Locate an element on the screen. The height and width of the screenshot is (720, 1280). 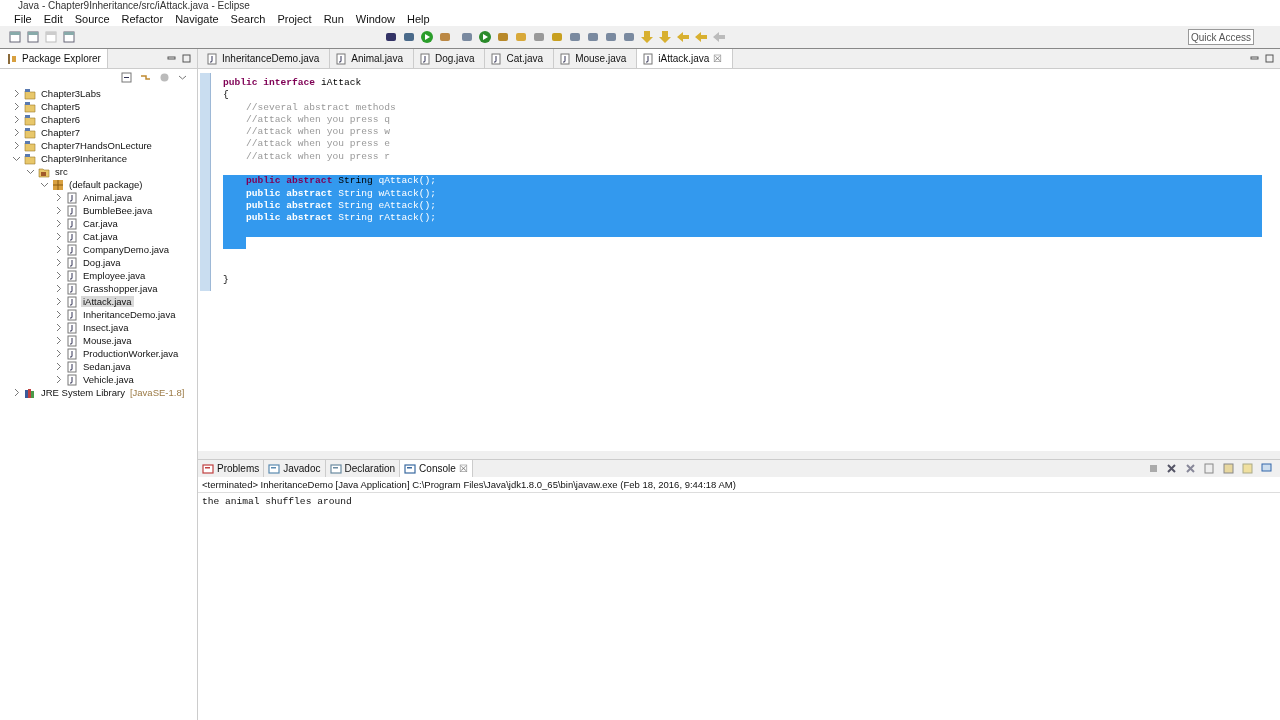
tree-item: Chapter7 is located at coordinates (61, 132).